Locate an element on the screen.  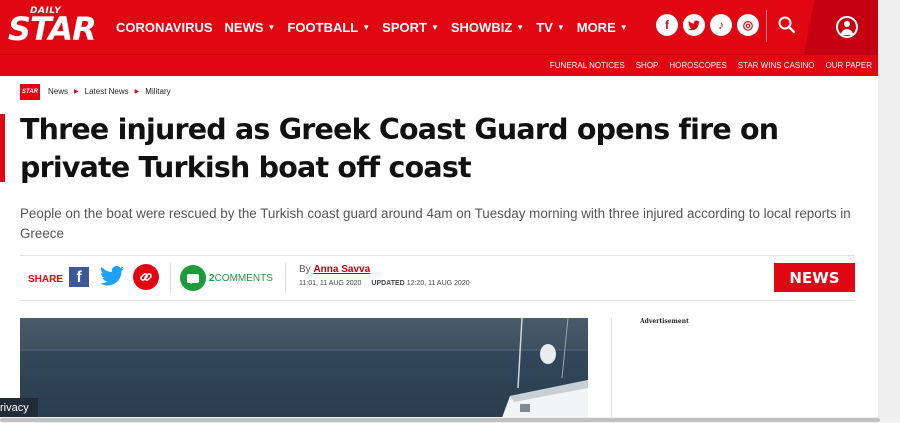
divider-bottom is located at coordinates (437, 300).